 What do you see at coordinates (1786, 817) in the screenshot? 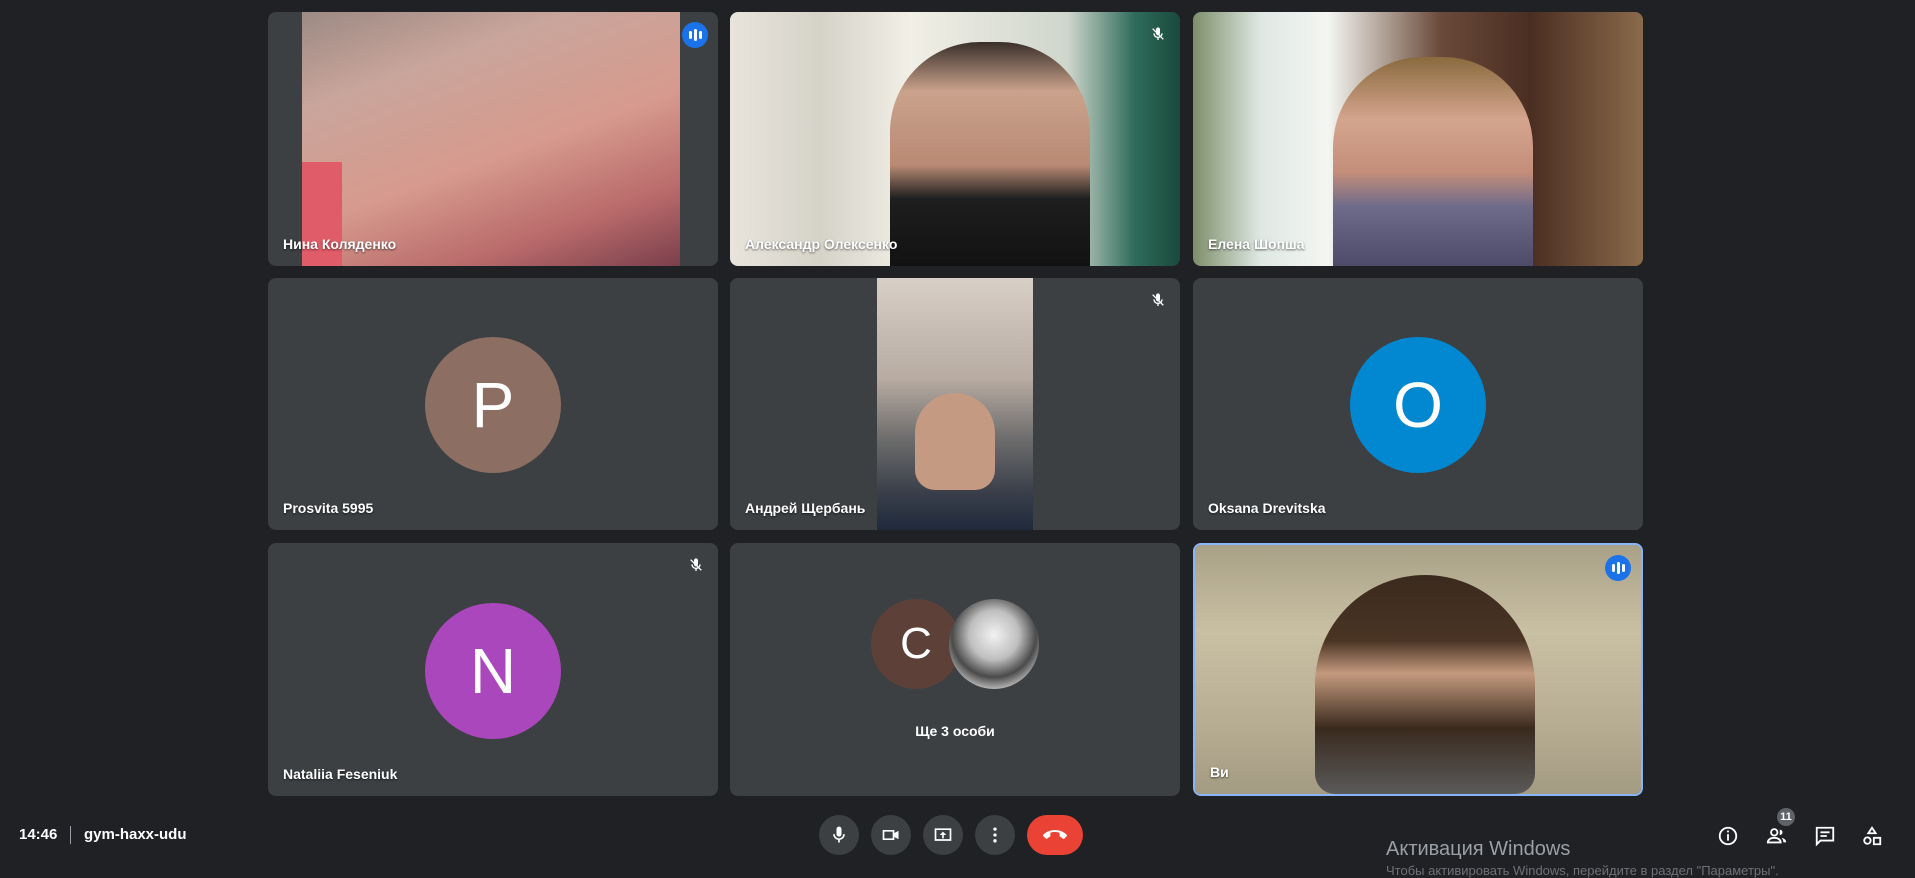
I see `people-count-badge: 11` at bounding box center [1786, 817].